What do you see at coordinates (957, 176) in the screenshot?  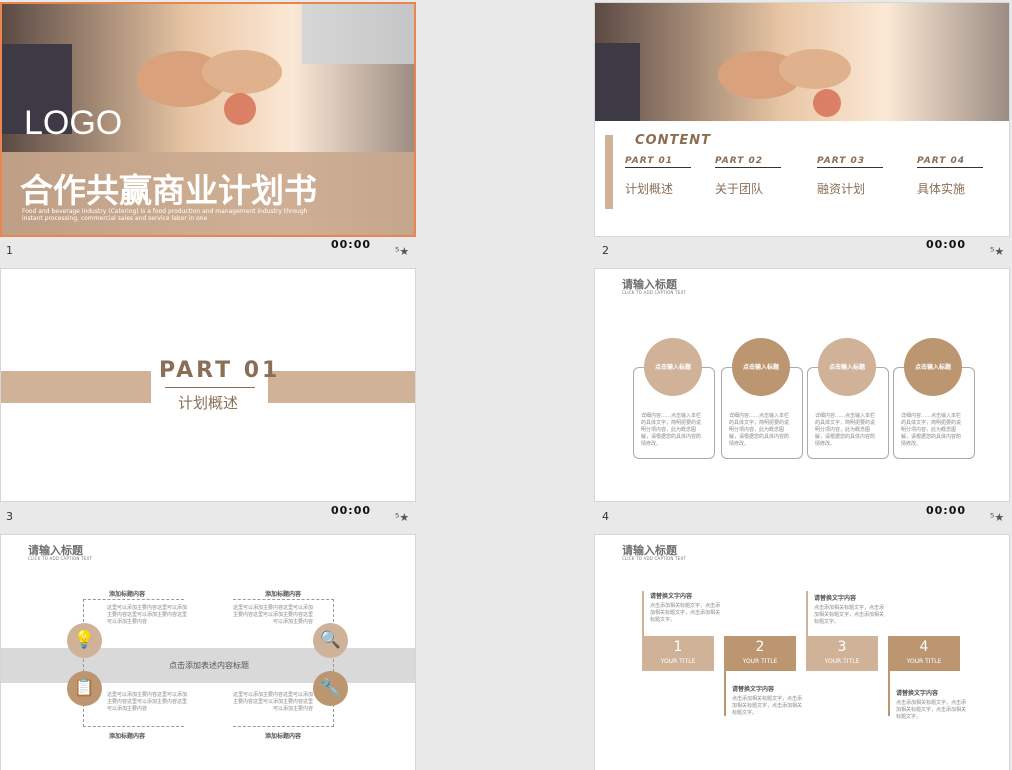 I see `part-item-4: PART 04 具体实施` at bounding box center [957, 176].